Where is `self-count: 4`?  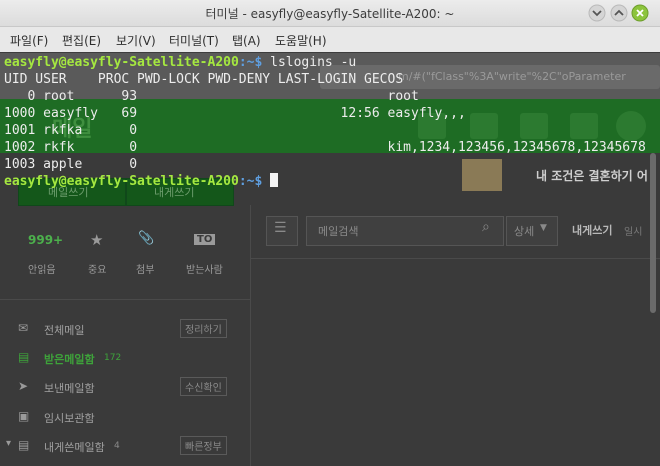
self-count: 4 is located at coordinates (117, 446).